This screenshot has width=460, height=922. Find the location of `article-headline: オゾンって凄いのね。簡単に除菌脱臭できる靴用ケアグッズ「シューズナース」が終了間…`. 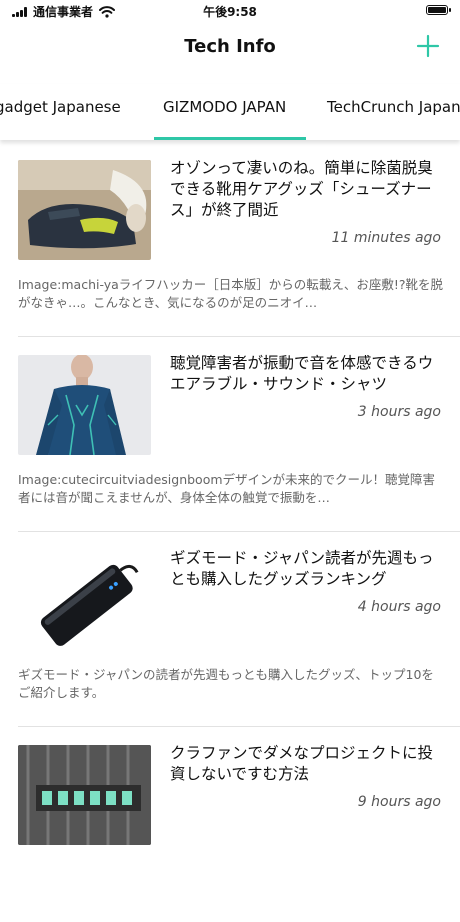

article-headline: オゾンって凄いのね。簡単に除菌脱臭できる靴用ケアグッズ「シューズナース」が終了間… is located at coordinates (301, 189).